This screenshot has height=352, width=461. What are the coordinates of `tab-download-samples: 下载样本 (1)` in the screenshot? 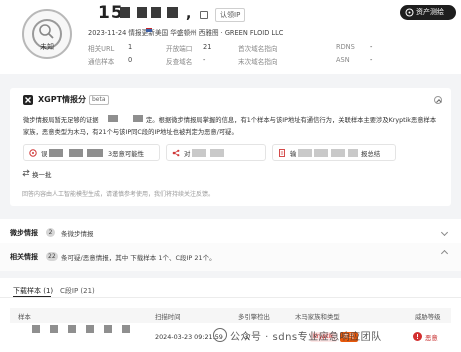 It's located at (33, 291).